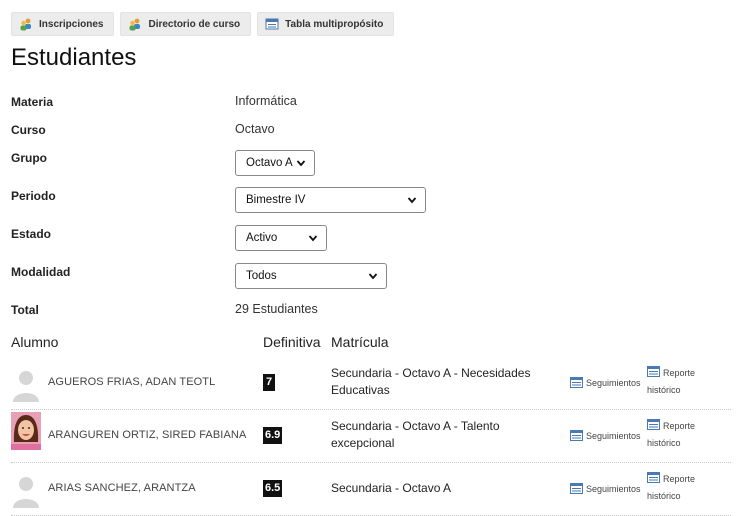  What do you see at coordinates (276, 200) in the screenshot?
I see `periodo-select-value: Bimestre IV` at bounding box center [276, 200].